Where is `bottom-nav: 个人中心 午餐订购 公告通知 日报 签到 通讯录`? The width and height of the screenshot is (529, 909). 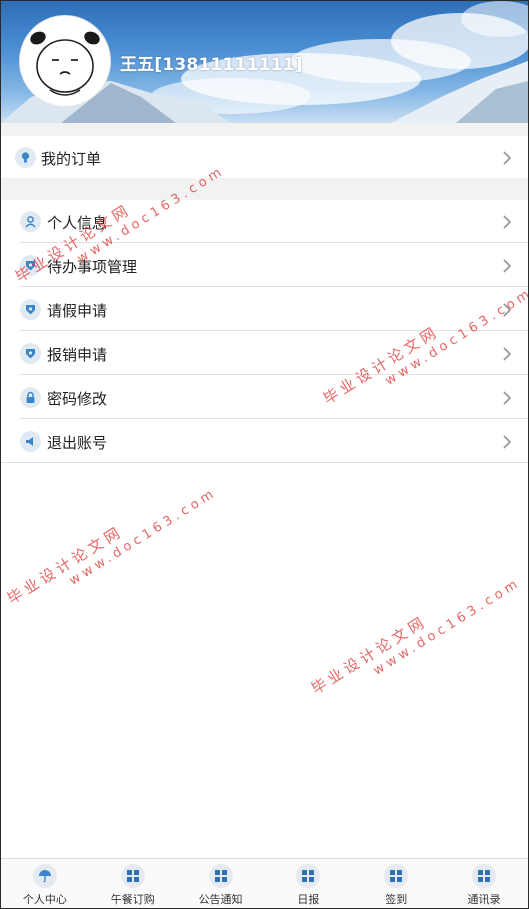
bottom-nav: 个人中心 午餐订购 公告通知 日报 签到 通讯录 is located at coordinates (264, 883).